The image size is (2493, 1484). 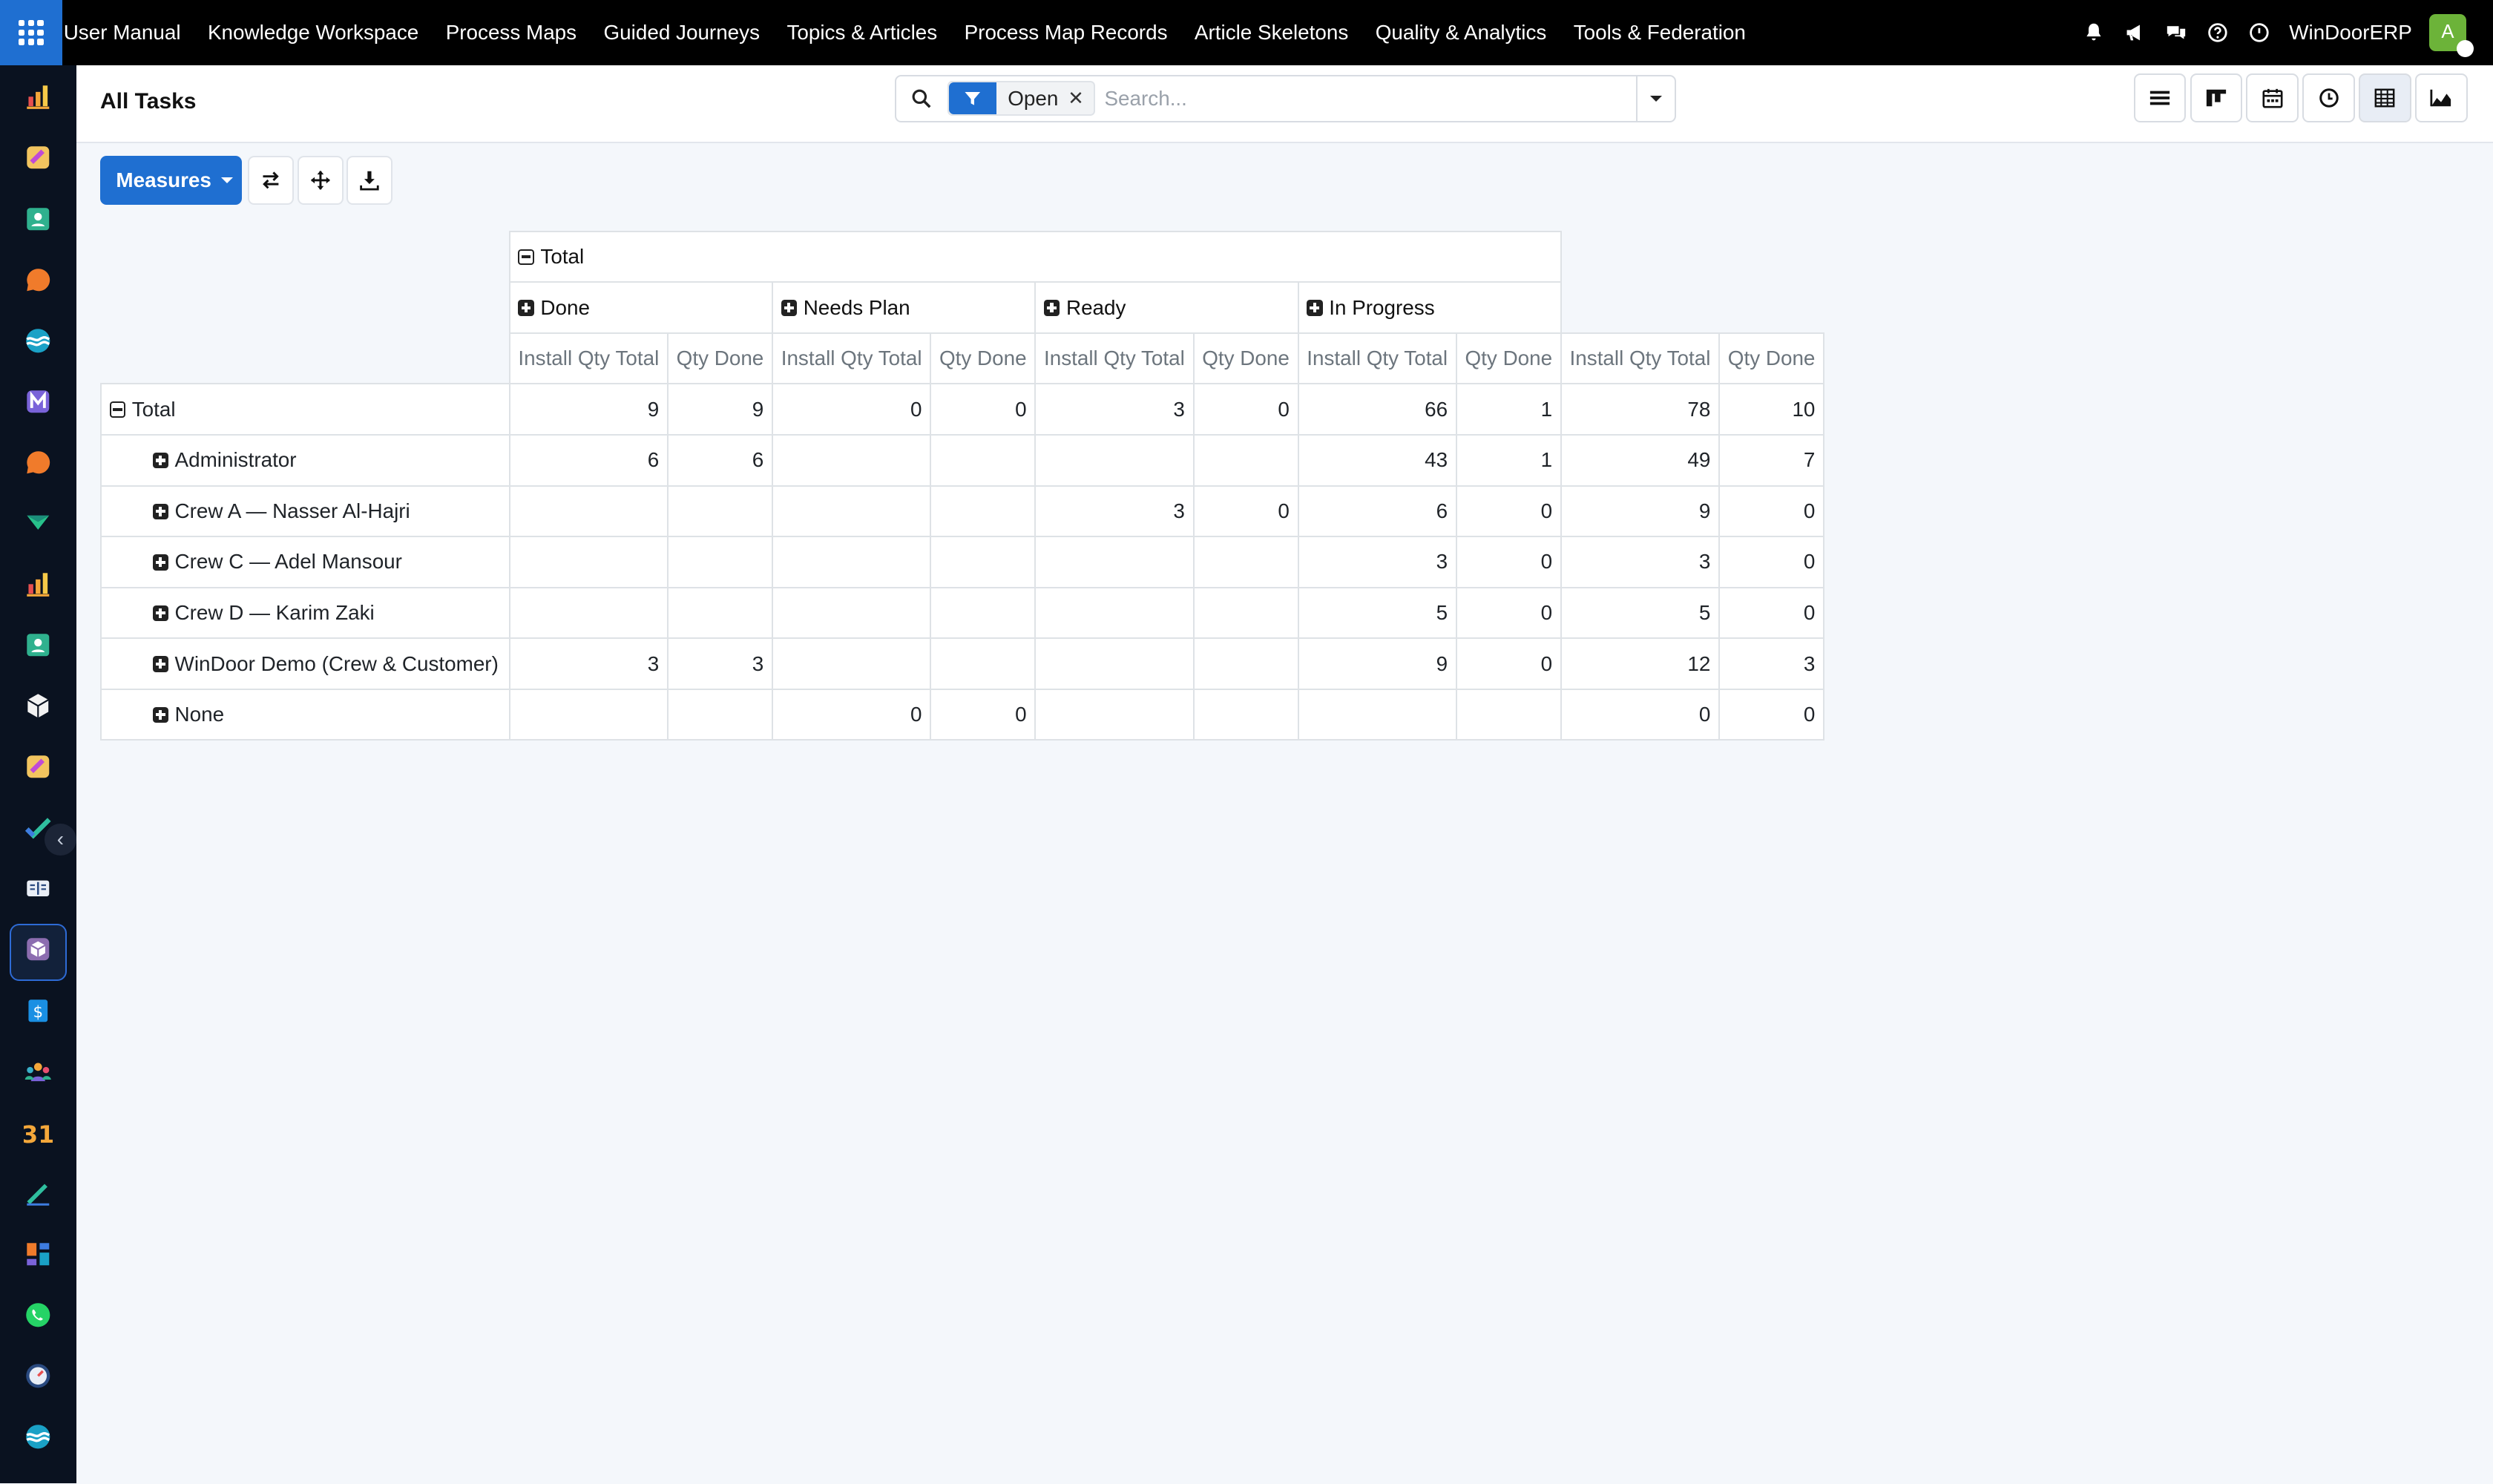 I want to click on menu-item-0: User Manual, so click(x=122, y=33).